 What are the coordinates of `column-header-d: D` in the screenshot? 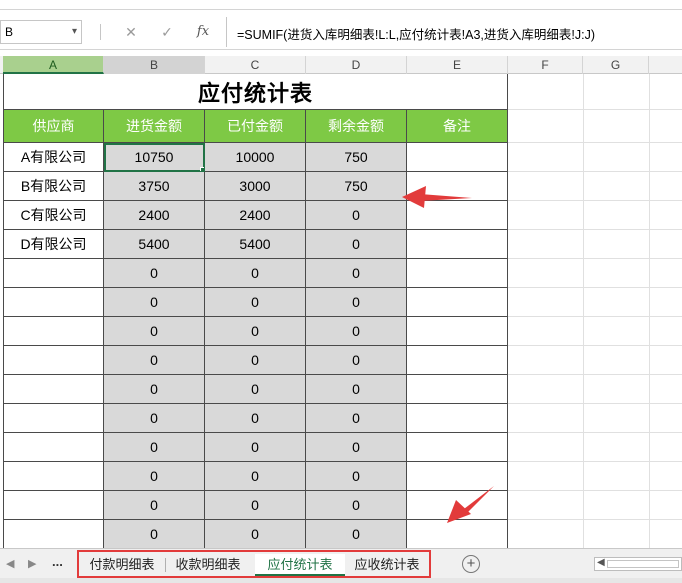 It's located at (356, 65).